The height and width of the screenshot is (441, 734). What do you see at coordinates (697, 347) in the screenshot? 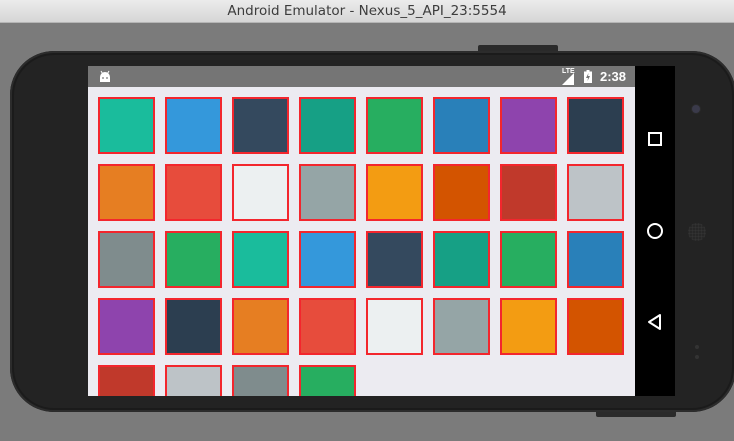
I see `proximity-sensor-icon` at bounding box center [697, 347].